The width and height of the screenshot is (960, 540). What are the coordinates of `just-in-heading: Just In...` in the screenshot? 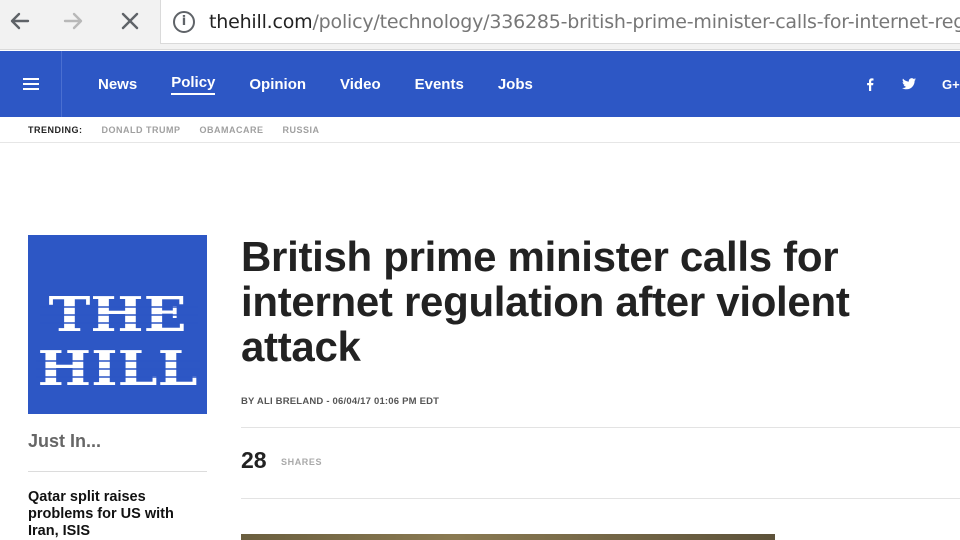 It's located at (65, 441).